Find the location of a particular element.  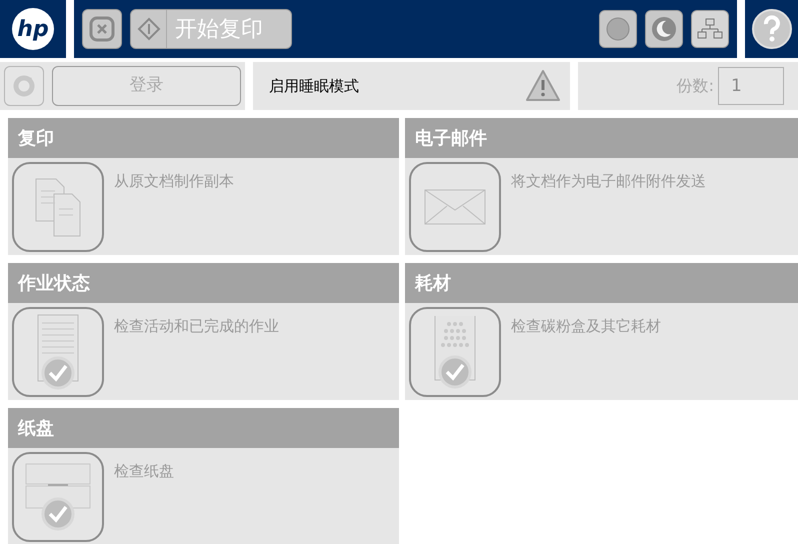

tile-description: 检查碳粉盒及其它耗材 is located at coordinates (586, 326).